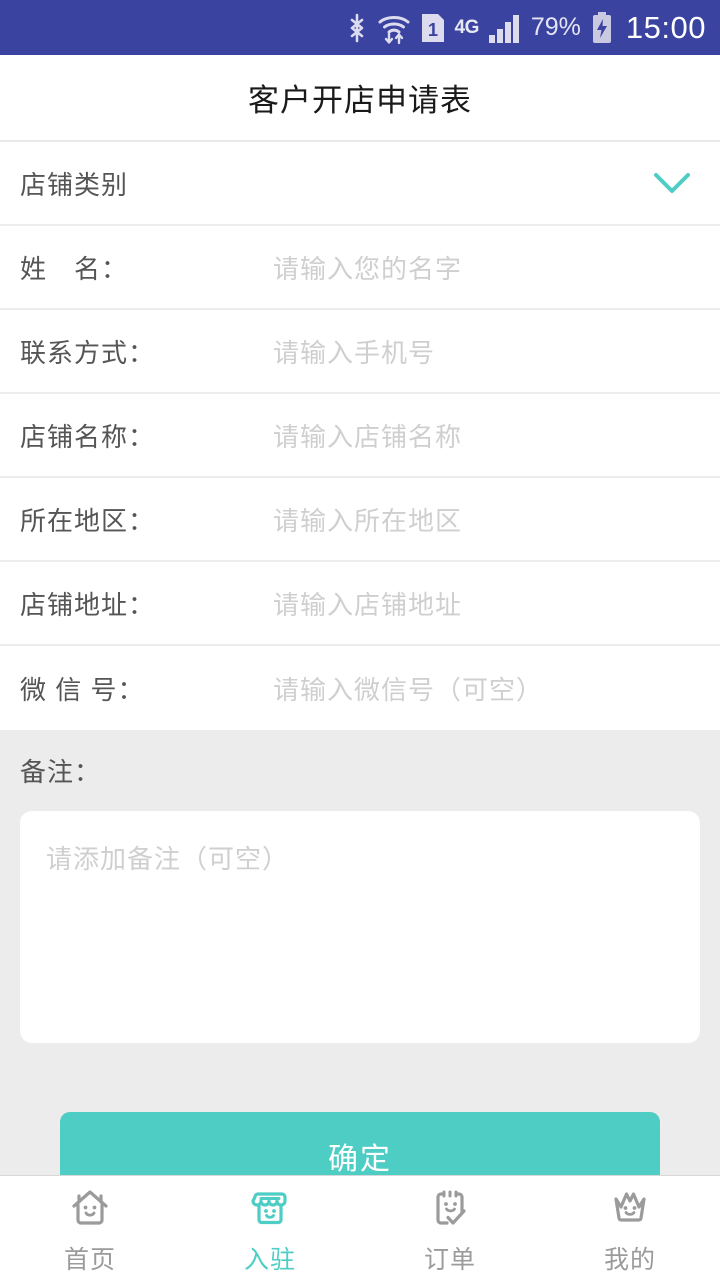 Image resolution: width=720 pixels, height=1280 pixels. What do you see at coordinates (88, 352) in the screenshot?
I see `contact-label: 联系方式：` at bounding box center [88, 352].